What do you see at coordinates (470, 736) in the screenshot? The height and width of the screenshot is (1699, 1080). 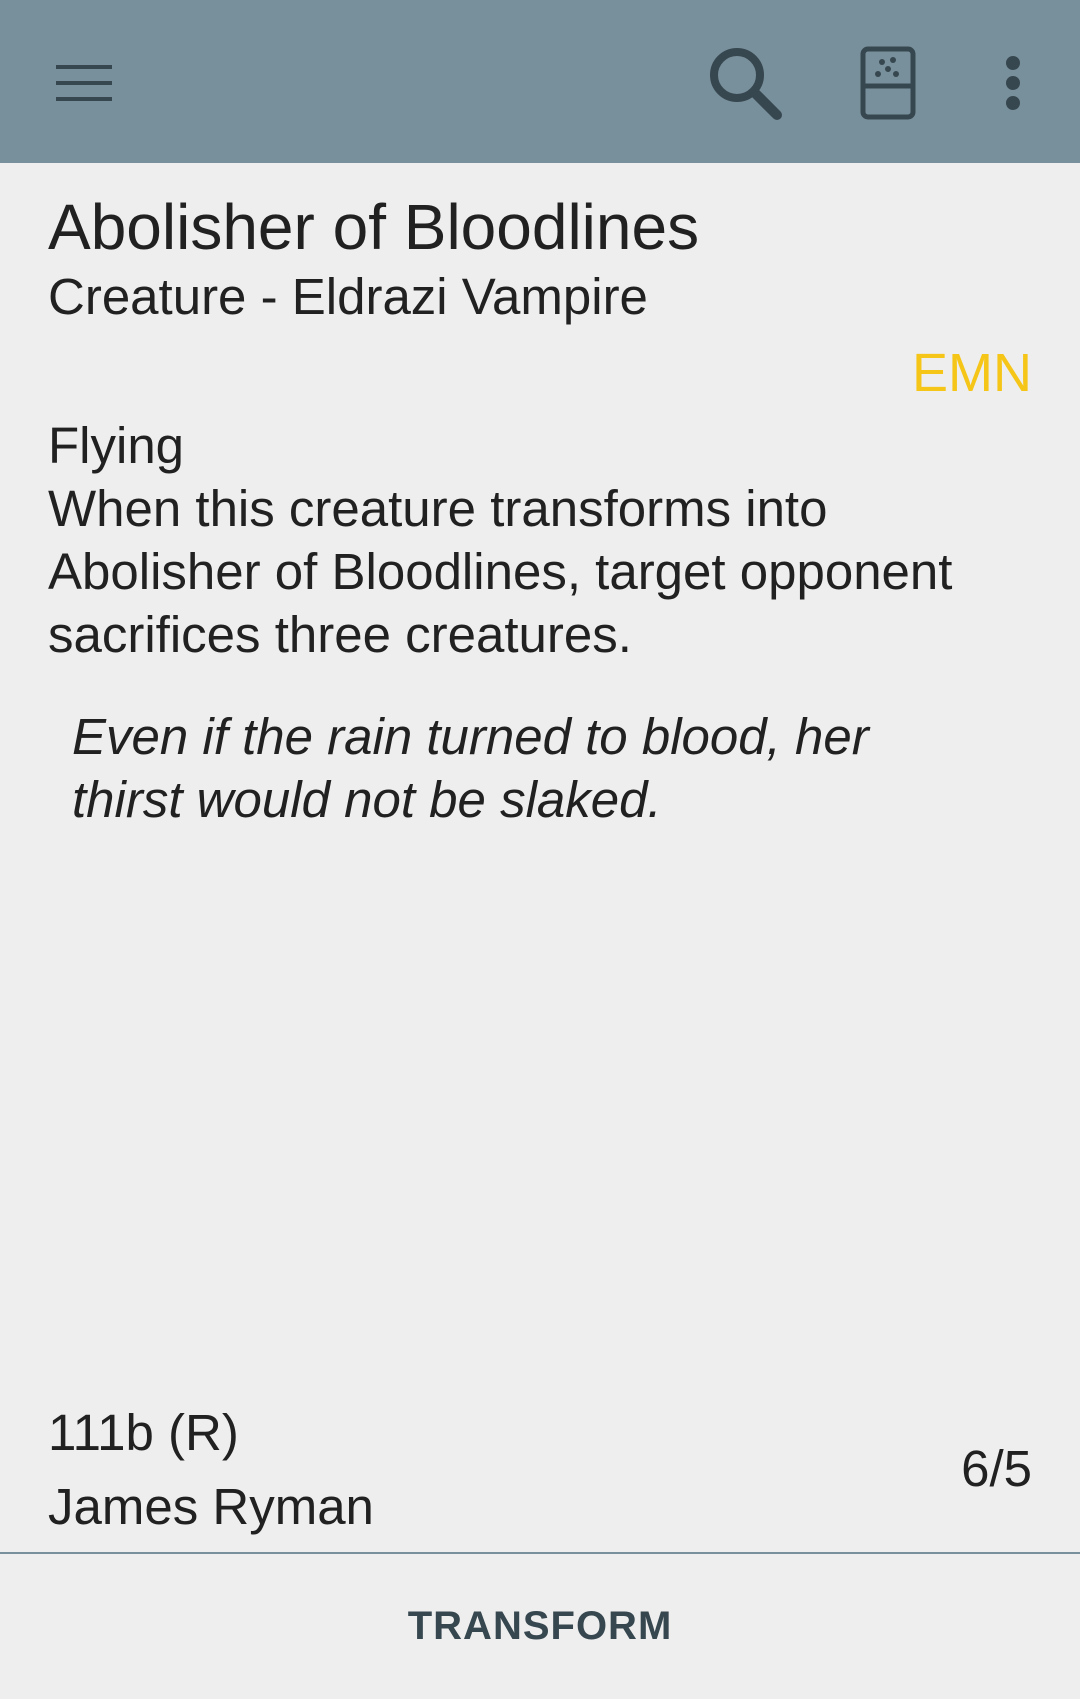 I see `flavor-line: Even if the rain turned to blood, her` at bounding box center [470, 736].